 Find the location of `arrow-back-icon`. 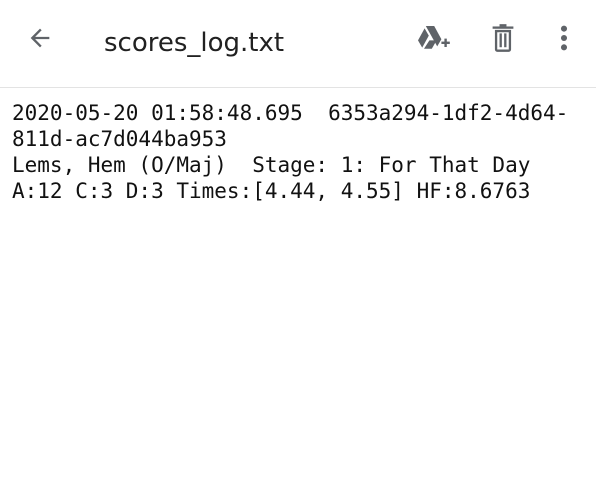

arrow-back-icon is located at coordinates (40, 38).